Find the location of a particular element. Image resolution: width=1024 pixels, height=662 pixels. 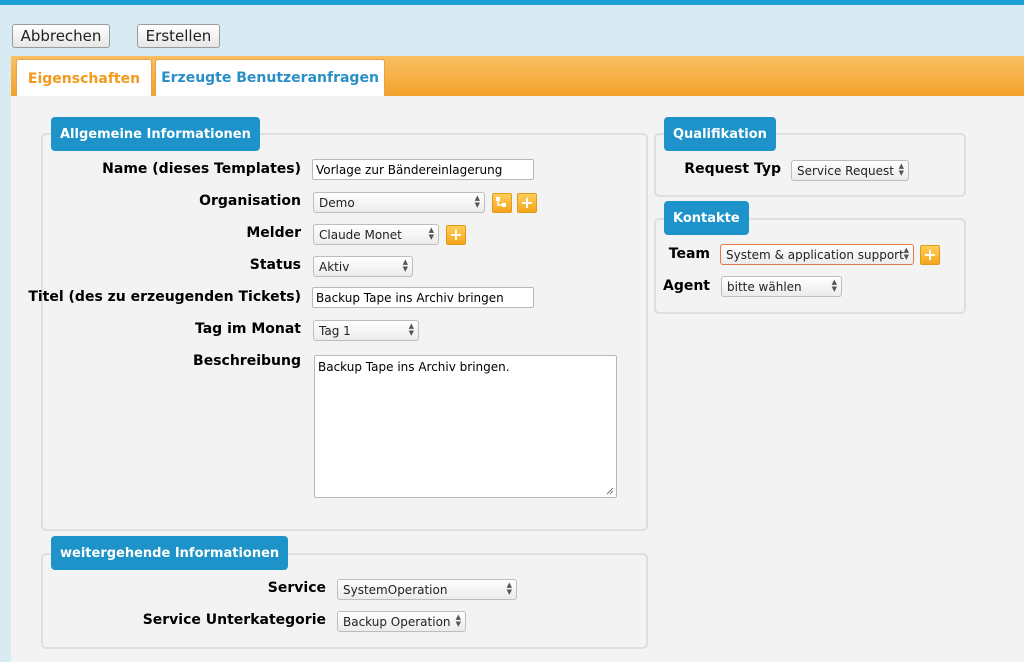

general-info-legend: Allgemeine Informationen is located at coordinates (155, 134).